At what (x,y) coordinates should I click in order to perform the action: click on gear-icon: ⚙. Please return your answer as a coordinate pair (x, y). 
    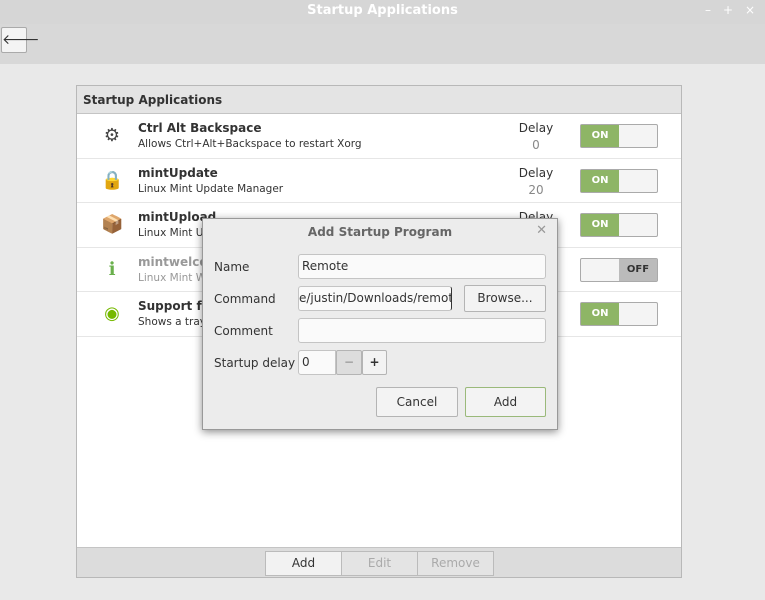
    Looking at the image, I should click on (112, 135).